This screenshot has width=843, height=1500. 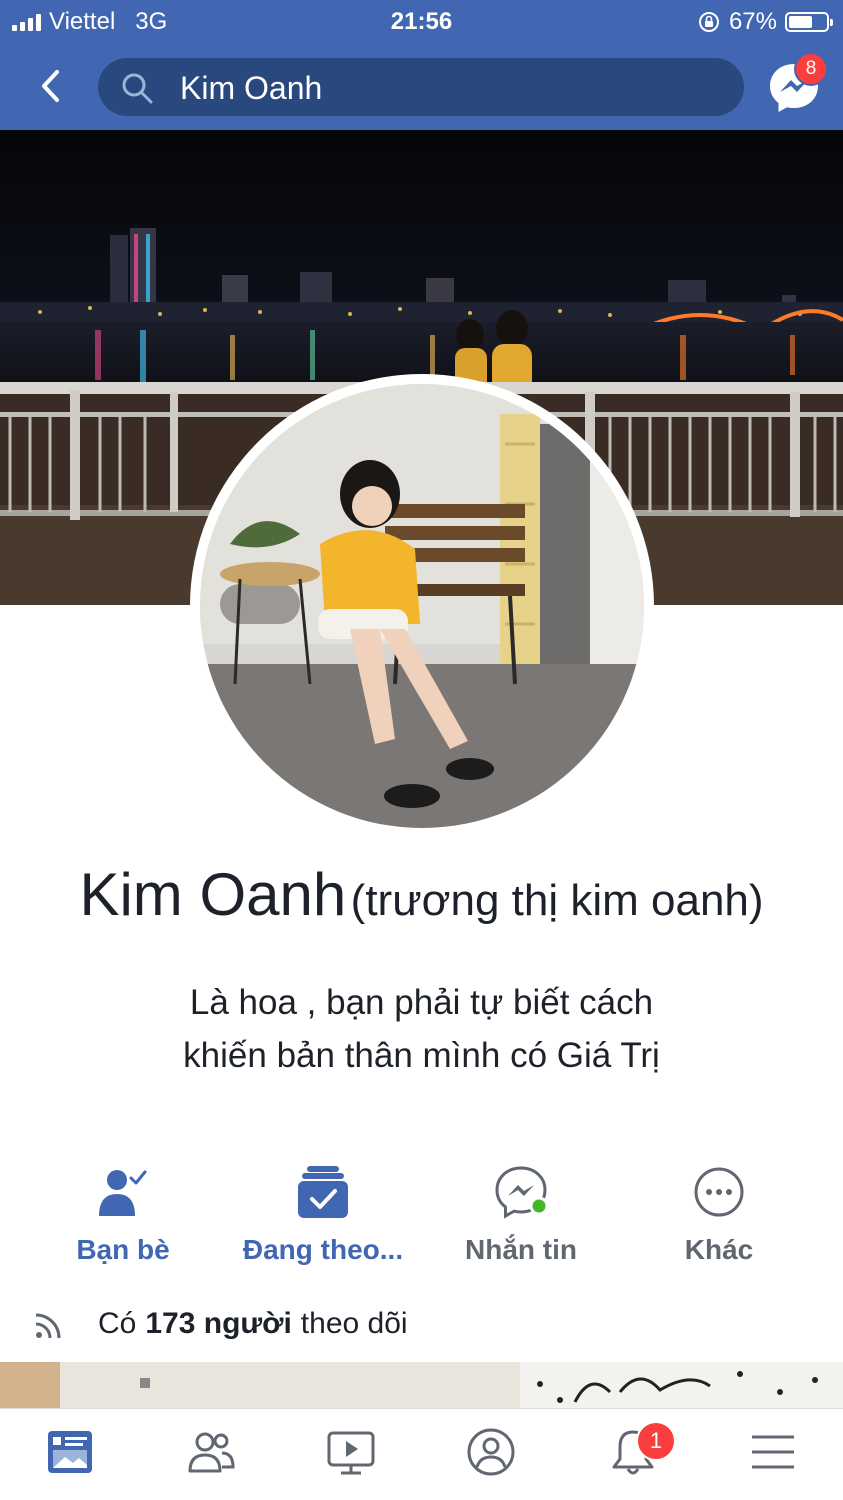 I want to click on friends-check-icon, so click(x=123, y=1193).